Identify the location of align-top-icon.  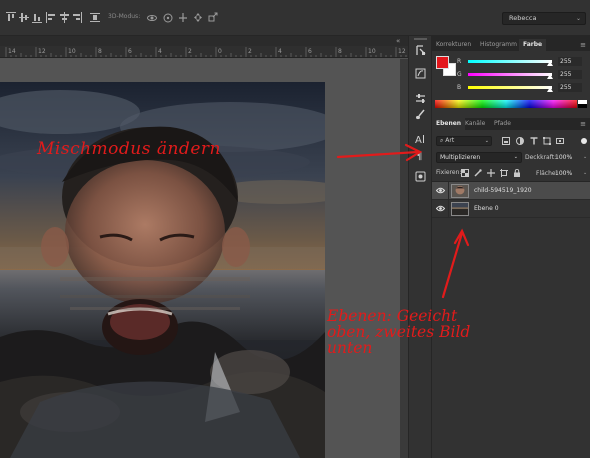
(11, 17).